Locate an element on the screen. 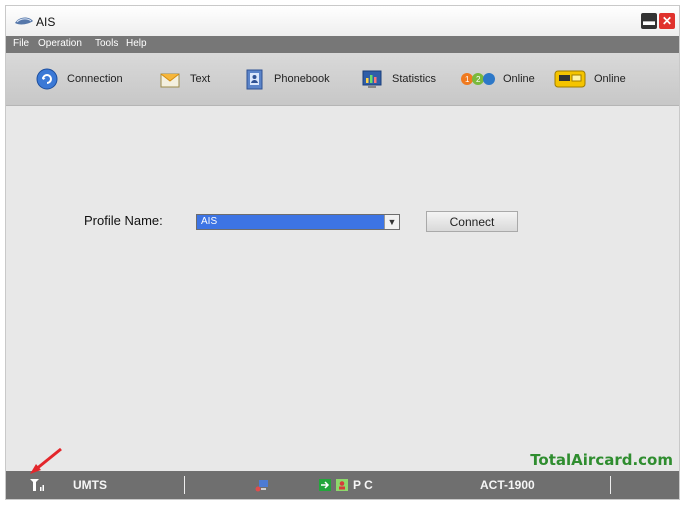 The width and height of the screenshot is (685, 506). menu-bar: File Operation Tools Help is located at coordinates (342, 44).